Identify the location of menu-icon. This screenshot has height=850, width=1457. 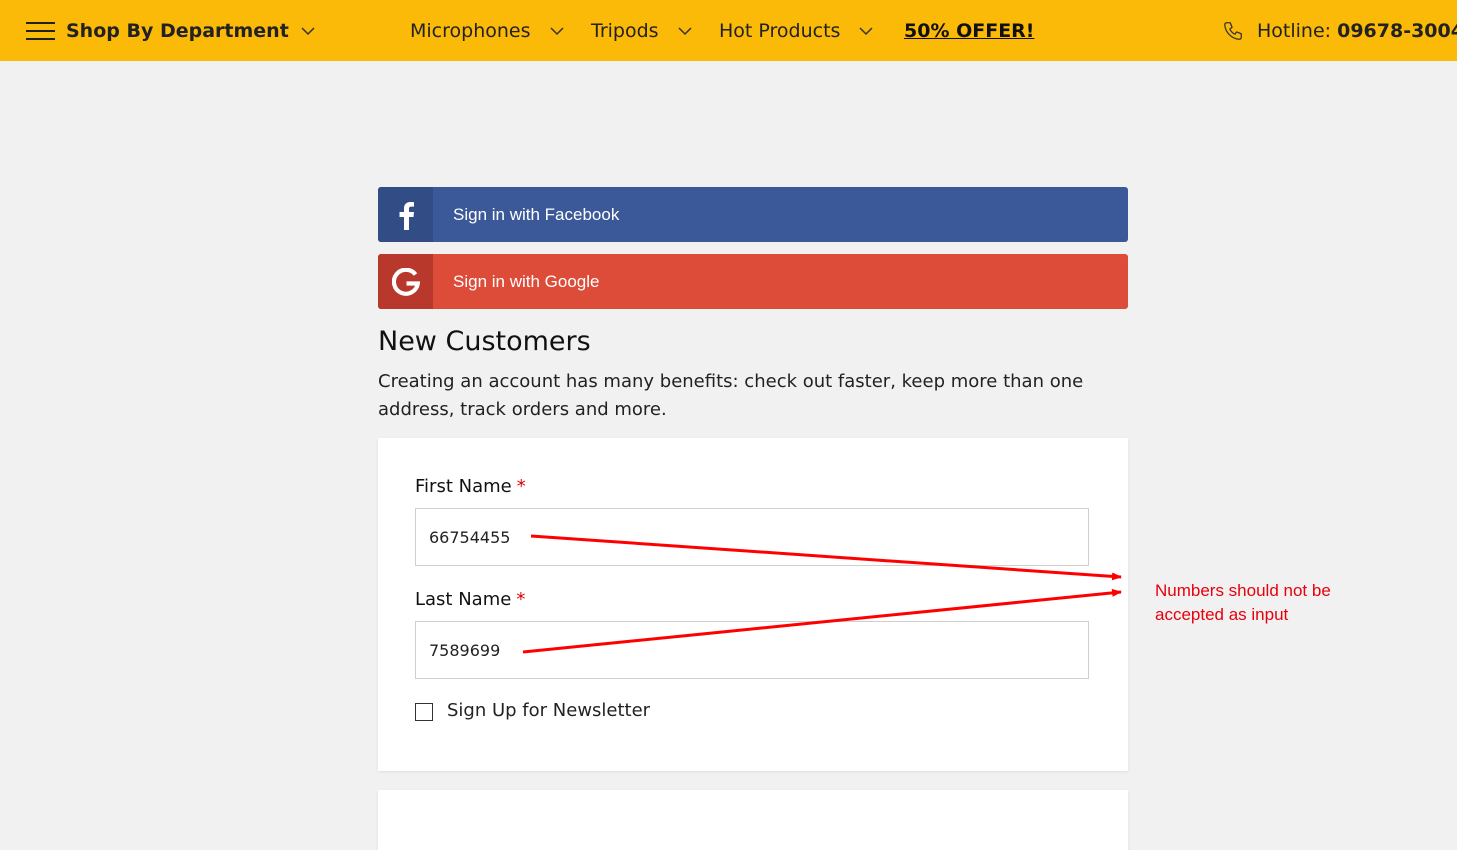
(41, 31).